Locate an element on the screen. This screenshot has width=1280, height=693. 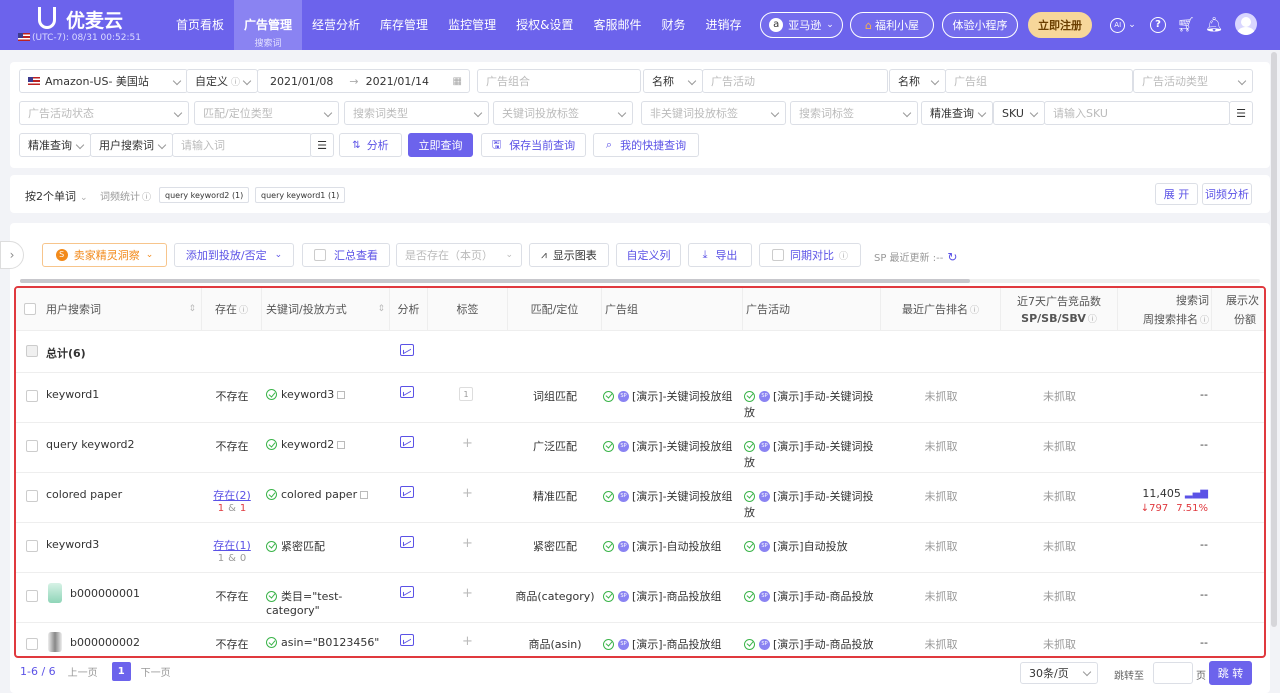
campaign-name-type-select: 名称 is located at coordinates (673, 81).